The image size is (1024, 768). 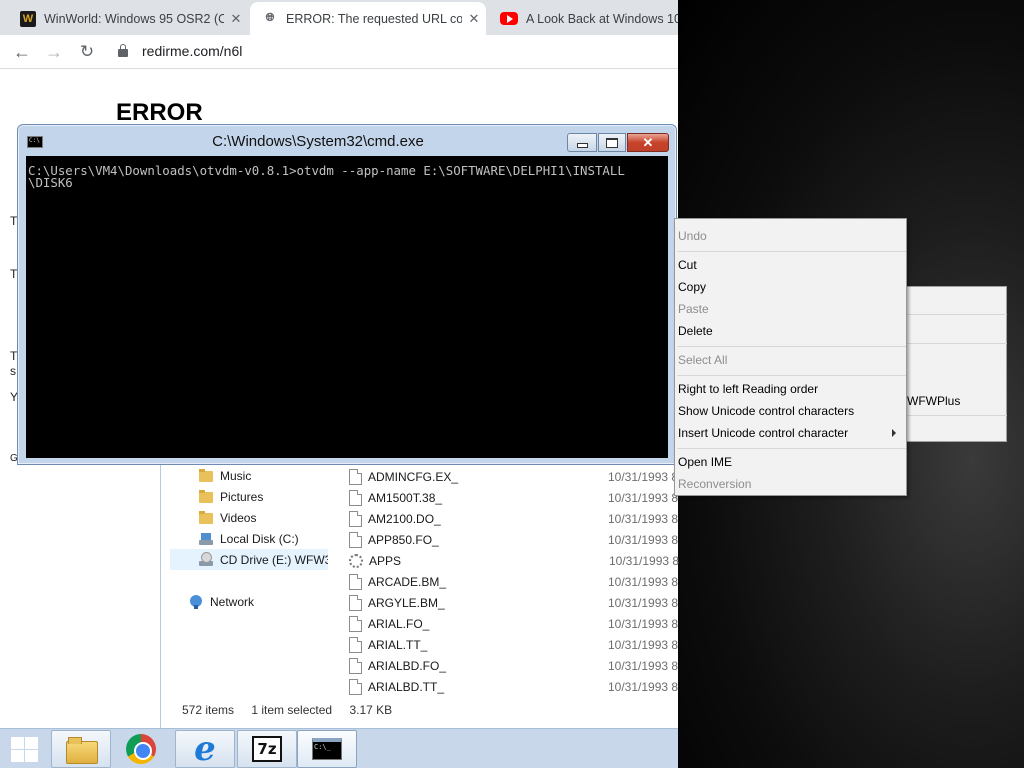 I want to click on file-name: AM2100.DO_, so click(x=404, y=518).